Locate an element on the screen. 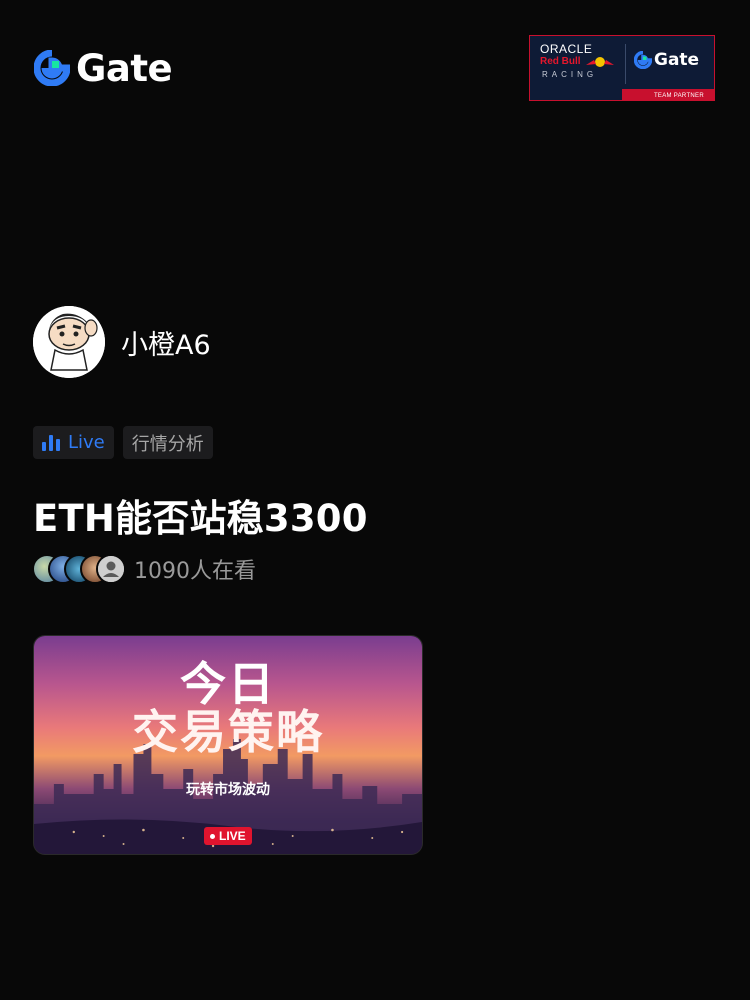 The height and width of the screenshot is (1000, 750). partner-strip: TEAM PARTNER is located at coordinates (622, 94).